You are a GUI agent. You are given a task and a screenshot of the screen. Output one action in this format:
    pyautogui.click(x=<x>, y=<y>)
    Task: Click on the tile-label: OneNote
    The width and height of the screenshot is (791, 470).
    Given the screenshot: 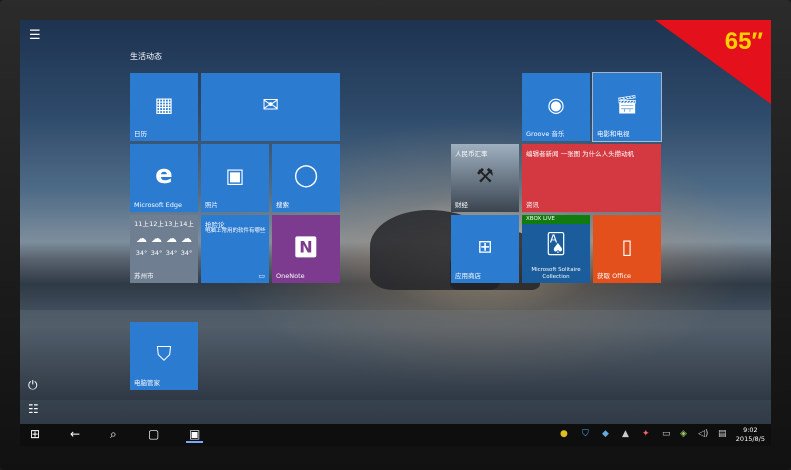 What is the action you would take?
    pyautogui.click(x=290, y=276)
    